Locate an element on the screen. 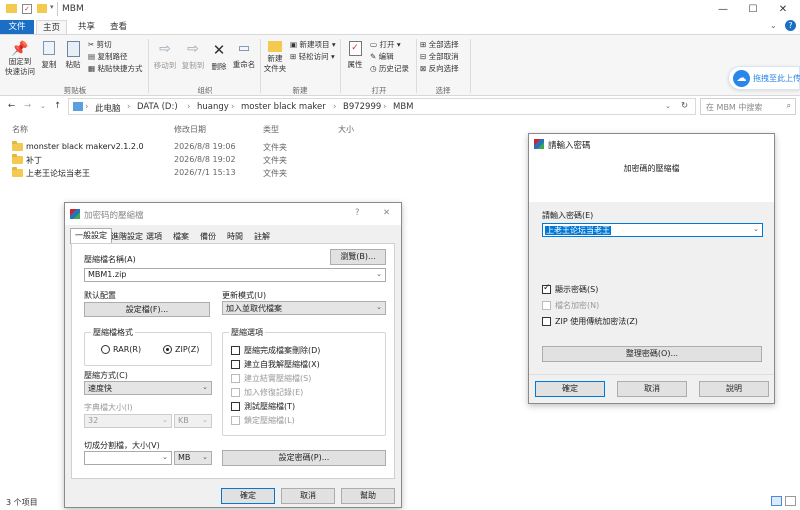 This screenshot has height=510, width=800. option-lock-archive: 鎖定壓縮檔(L) is located at coordinates (263, 420).